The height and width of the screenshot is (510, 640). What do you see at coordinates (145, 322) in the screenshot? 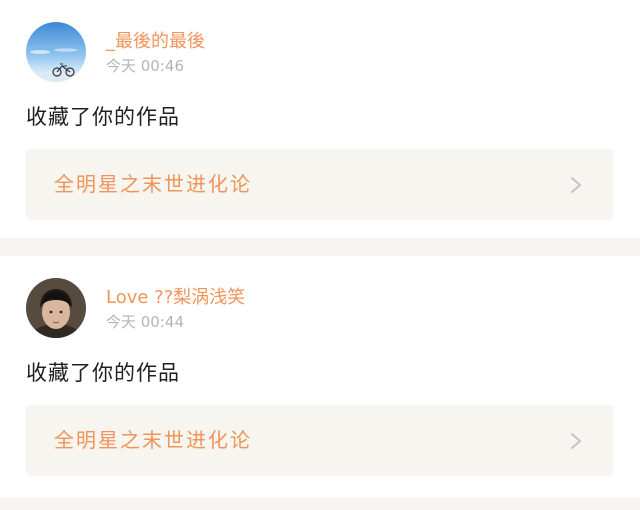
I see `timestamp: 今天 00:44` at bounding box center [145, 322].